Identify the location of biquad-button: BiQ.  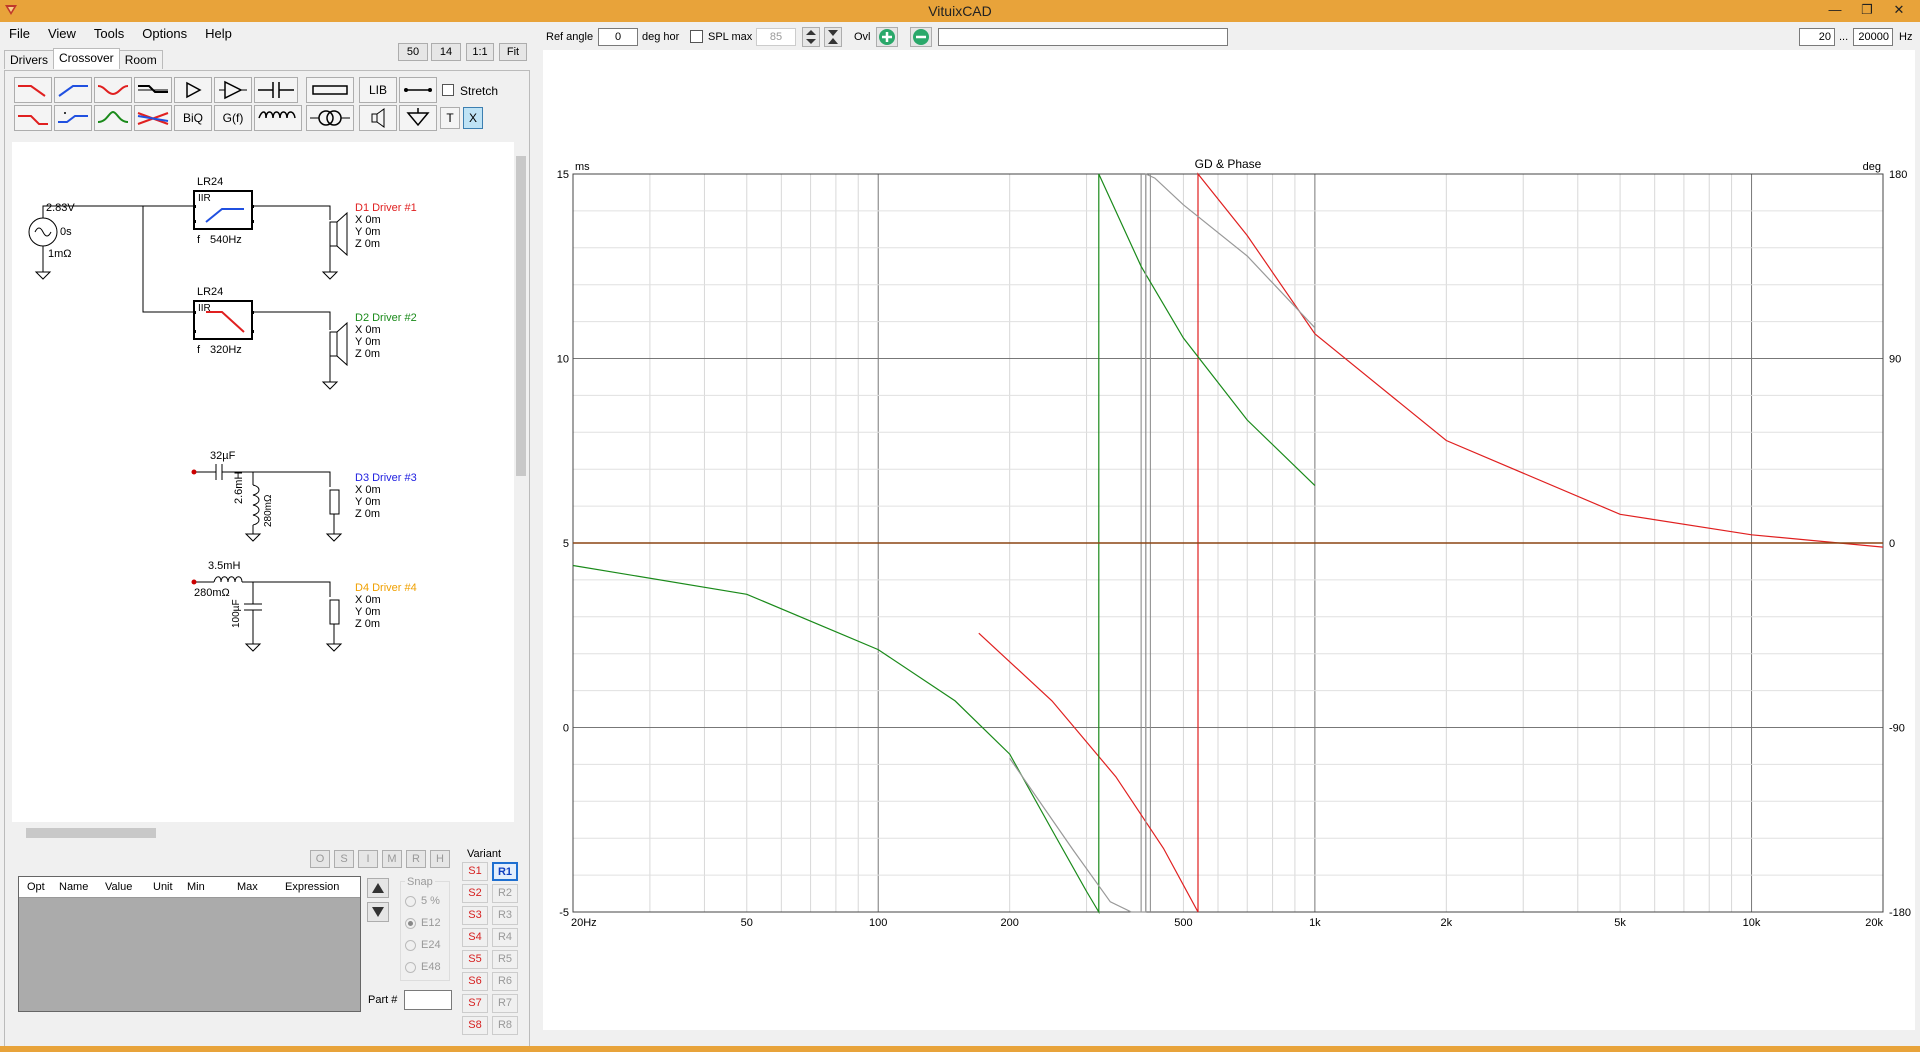
(193, 118).